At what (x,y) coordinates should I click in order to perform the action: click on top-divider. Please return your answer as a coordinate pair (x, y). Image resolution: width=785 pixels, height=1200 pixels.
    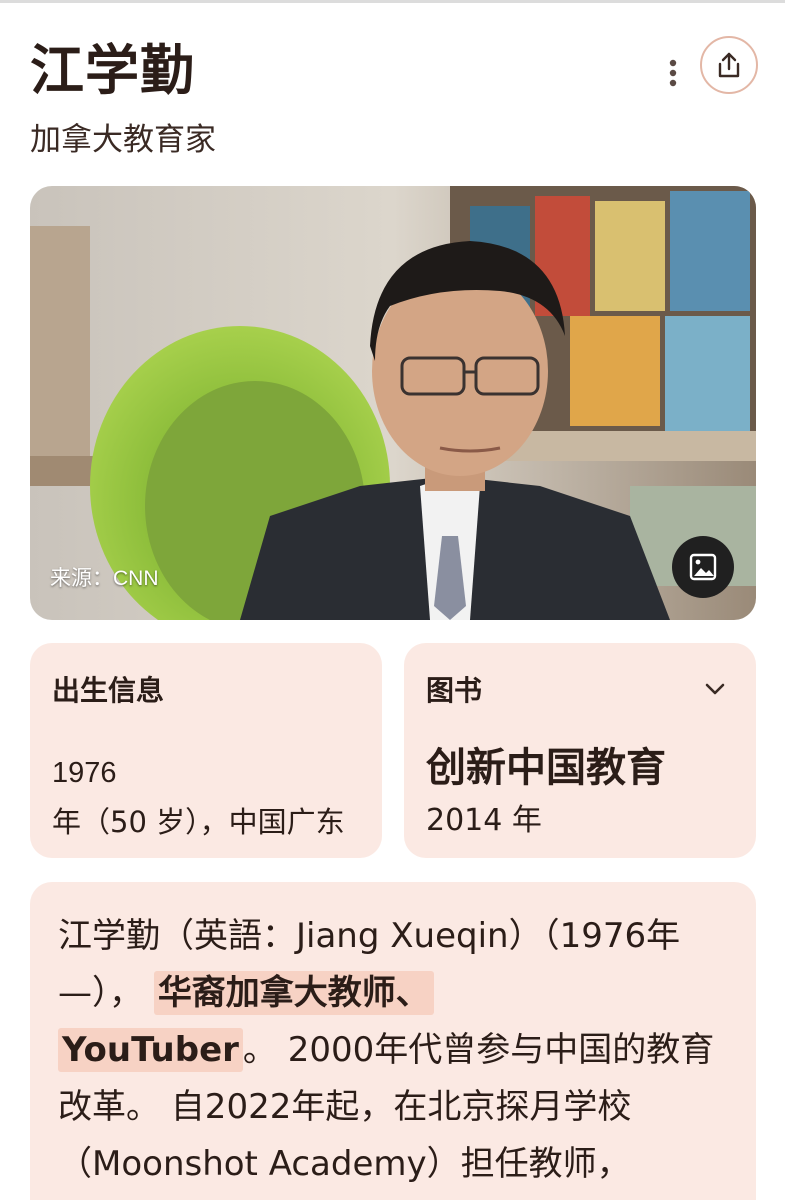
    Looking at the image, I should click on (392, 1).